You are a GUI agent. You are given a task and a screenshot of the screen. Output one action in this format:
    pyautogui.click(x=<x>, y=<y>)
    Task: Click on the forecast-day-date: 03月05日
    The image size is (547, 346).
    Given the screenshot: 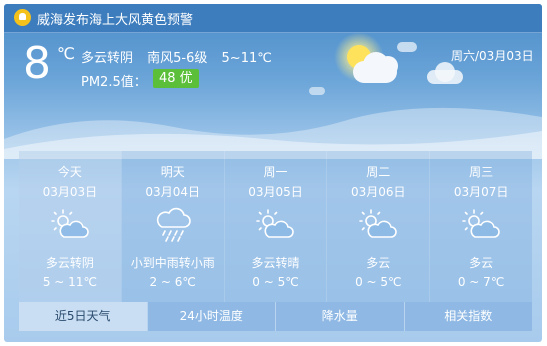 What is the action you would take?
    pyautogui.click(x=275, y=192)
    